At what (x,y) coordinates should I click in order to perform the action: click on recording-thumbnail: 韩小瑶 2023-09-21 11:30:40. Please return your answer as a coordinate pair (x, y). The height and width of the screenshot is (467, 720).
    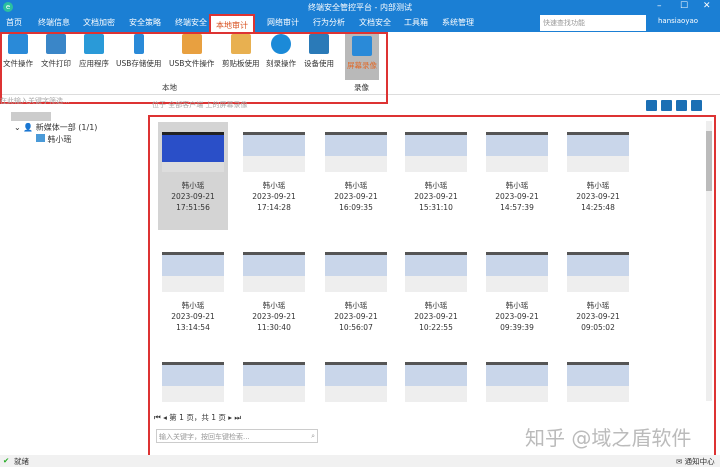
    Looking at the image, I should click on (274, 296).